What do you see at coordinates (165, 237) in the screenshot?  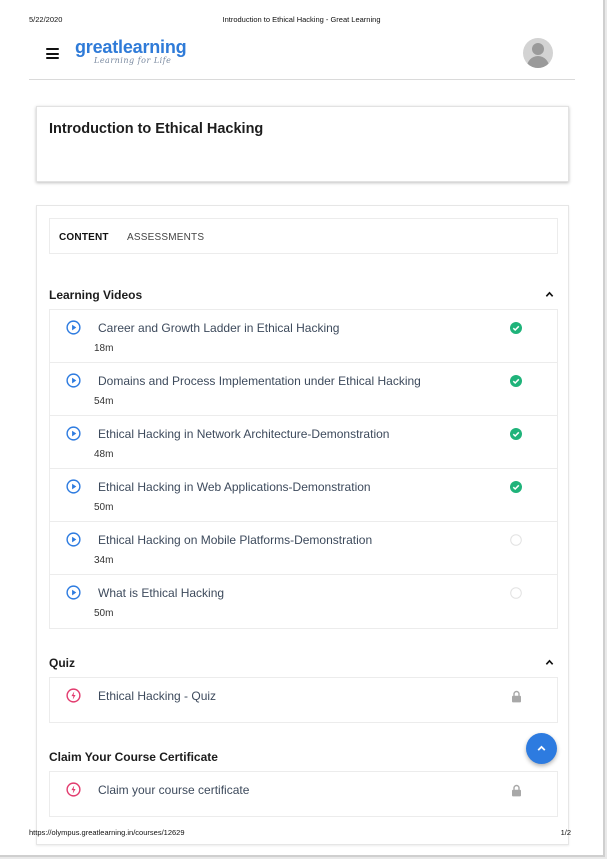 I see `tab-assessments: ASSESSMENTS` at bounding box center [165, 237].